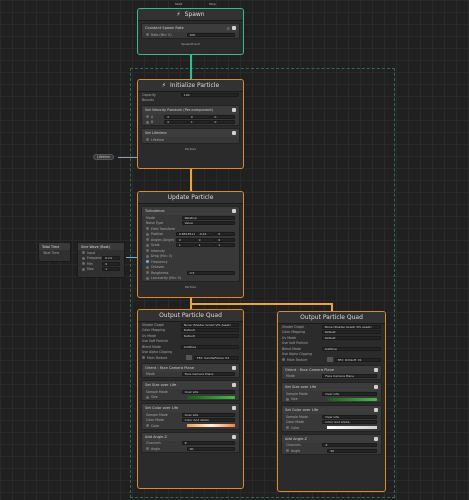 The image size is (469, 500). What do you see at coordinates (111, 263) in the screenshot?
I see `min-input: 0` at bounding box center [111, 263].